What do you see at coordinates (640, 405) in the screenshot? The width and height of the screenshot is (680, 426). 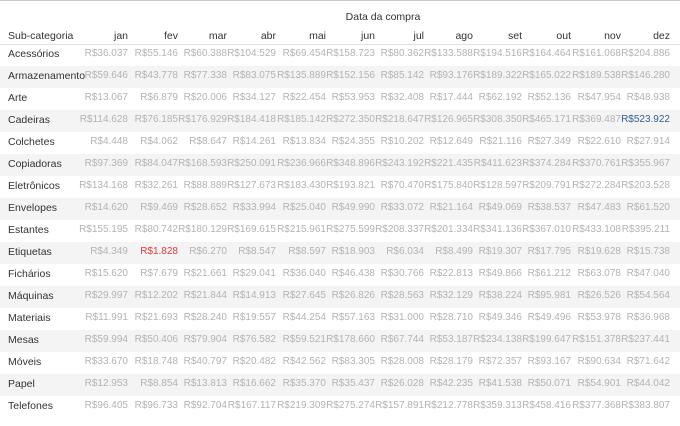 I see `table-cell: R$383.807` at bounding box center [640, 405].